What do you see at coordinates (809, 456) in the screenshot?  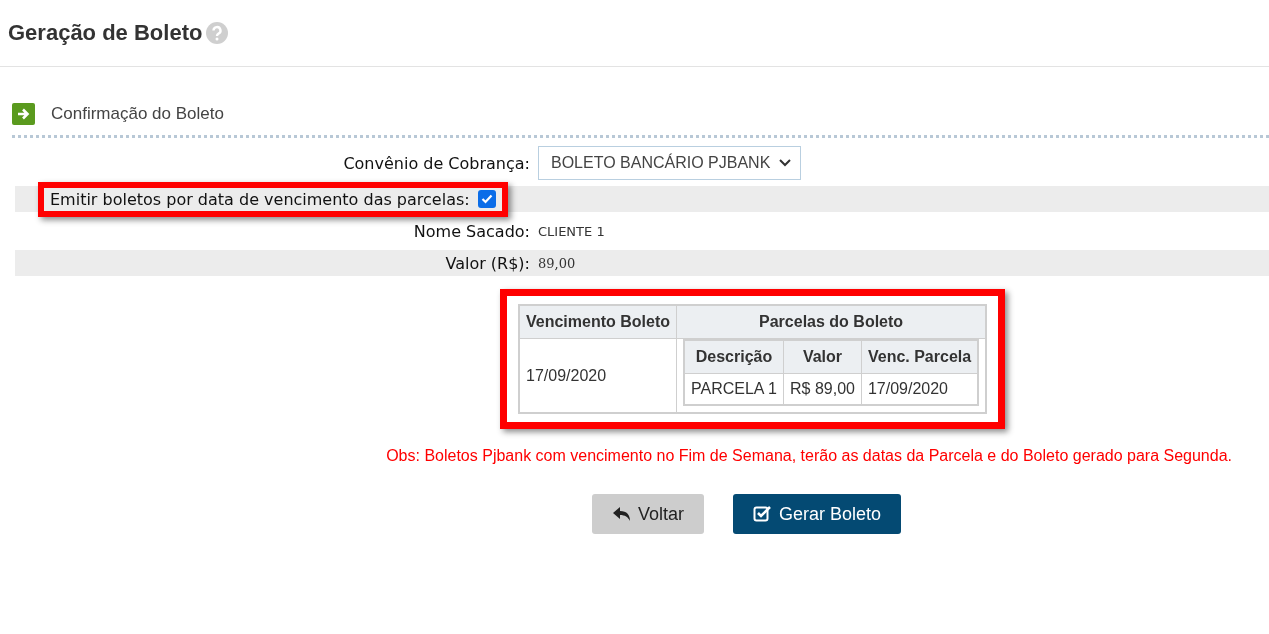 I see `note-text: Obs: Boletos Pjbank com vencimento no Fim de Semana, terão as datas da Parcela e do Boleto gerado para Segunda.` at bounding box center [809, 456].